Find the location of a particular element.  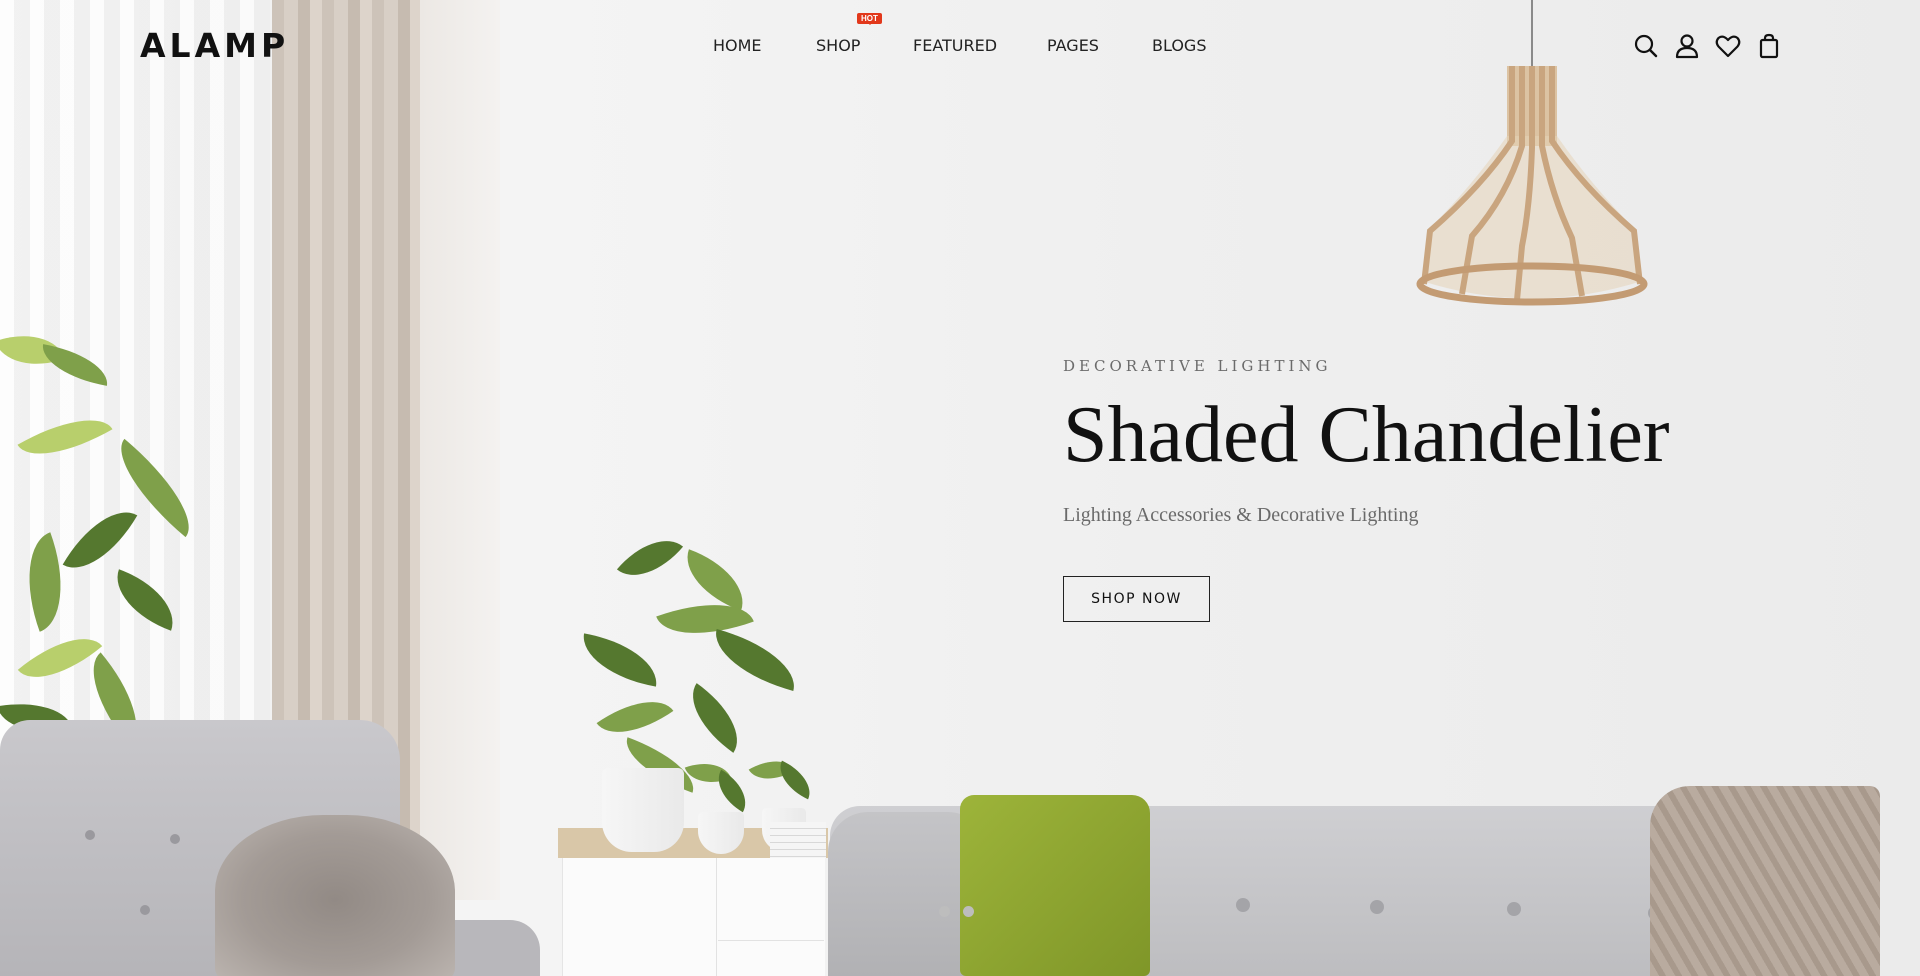

nav-item-pages: PAGES is located at coordinates (1073, 45).